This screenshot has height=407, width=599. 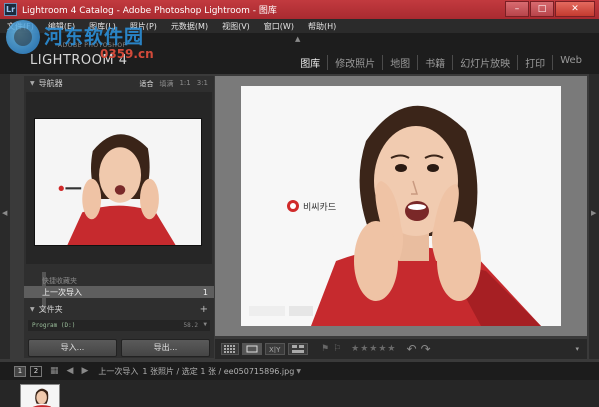 I want to click on navigator-header: ▼ 导航器 适合 填满 1:1 3:1, so click(x=119, y=83).